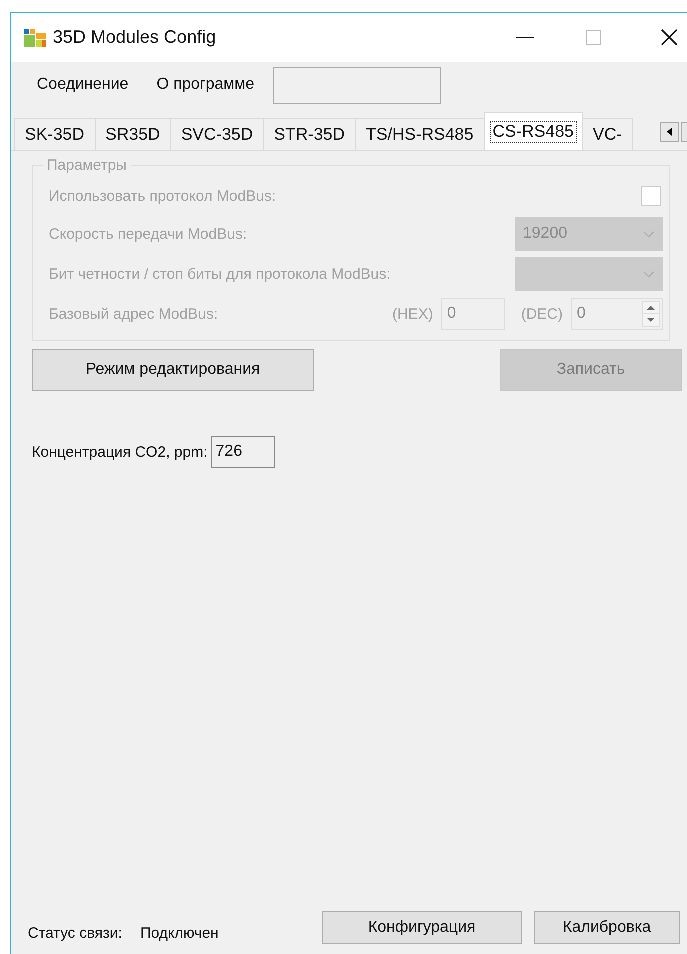 The width and height of the screenshot is (687, 954). I want to click on field-label: Бит четности / стоп биты для протокола ModBus:, so click(220, 274).